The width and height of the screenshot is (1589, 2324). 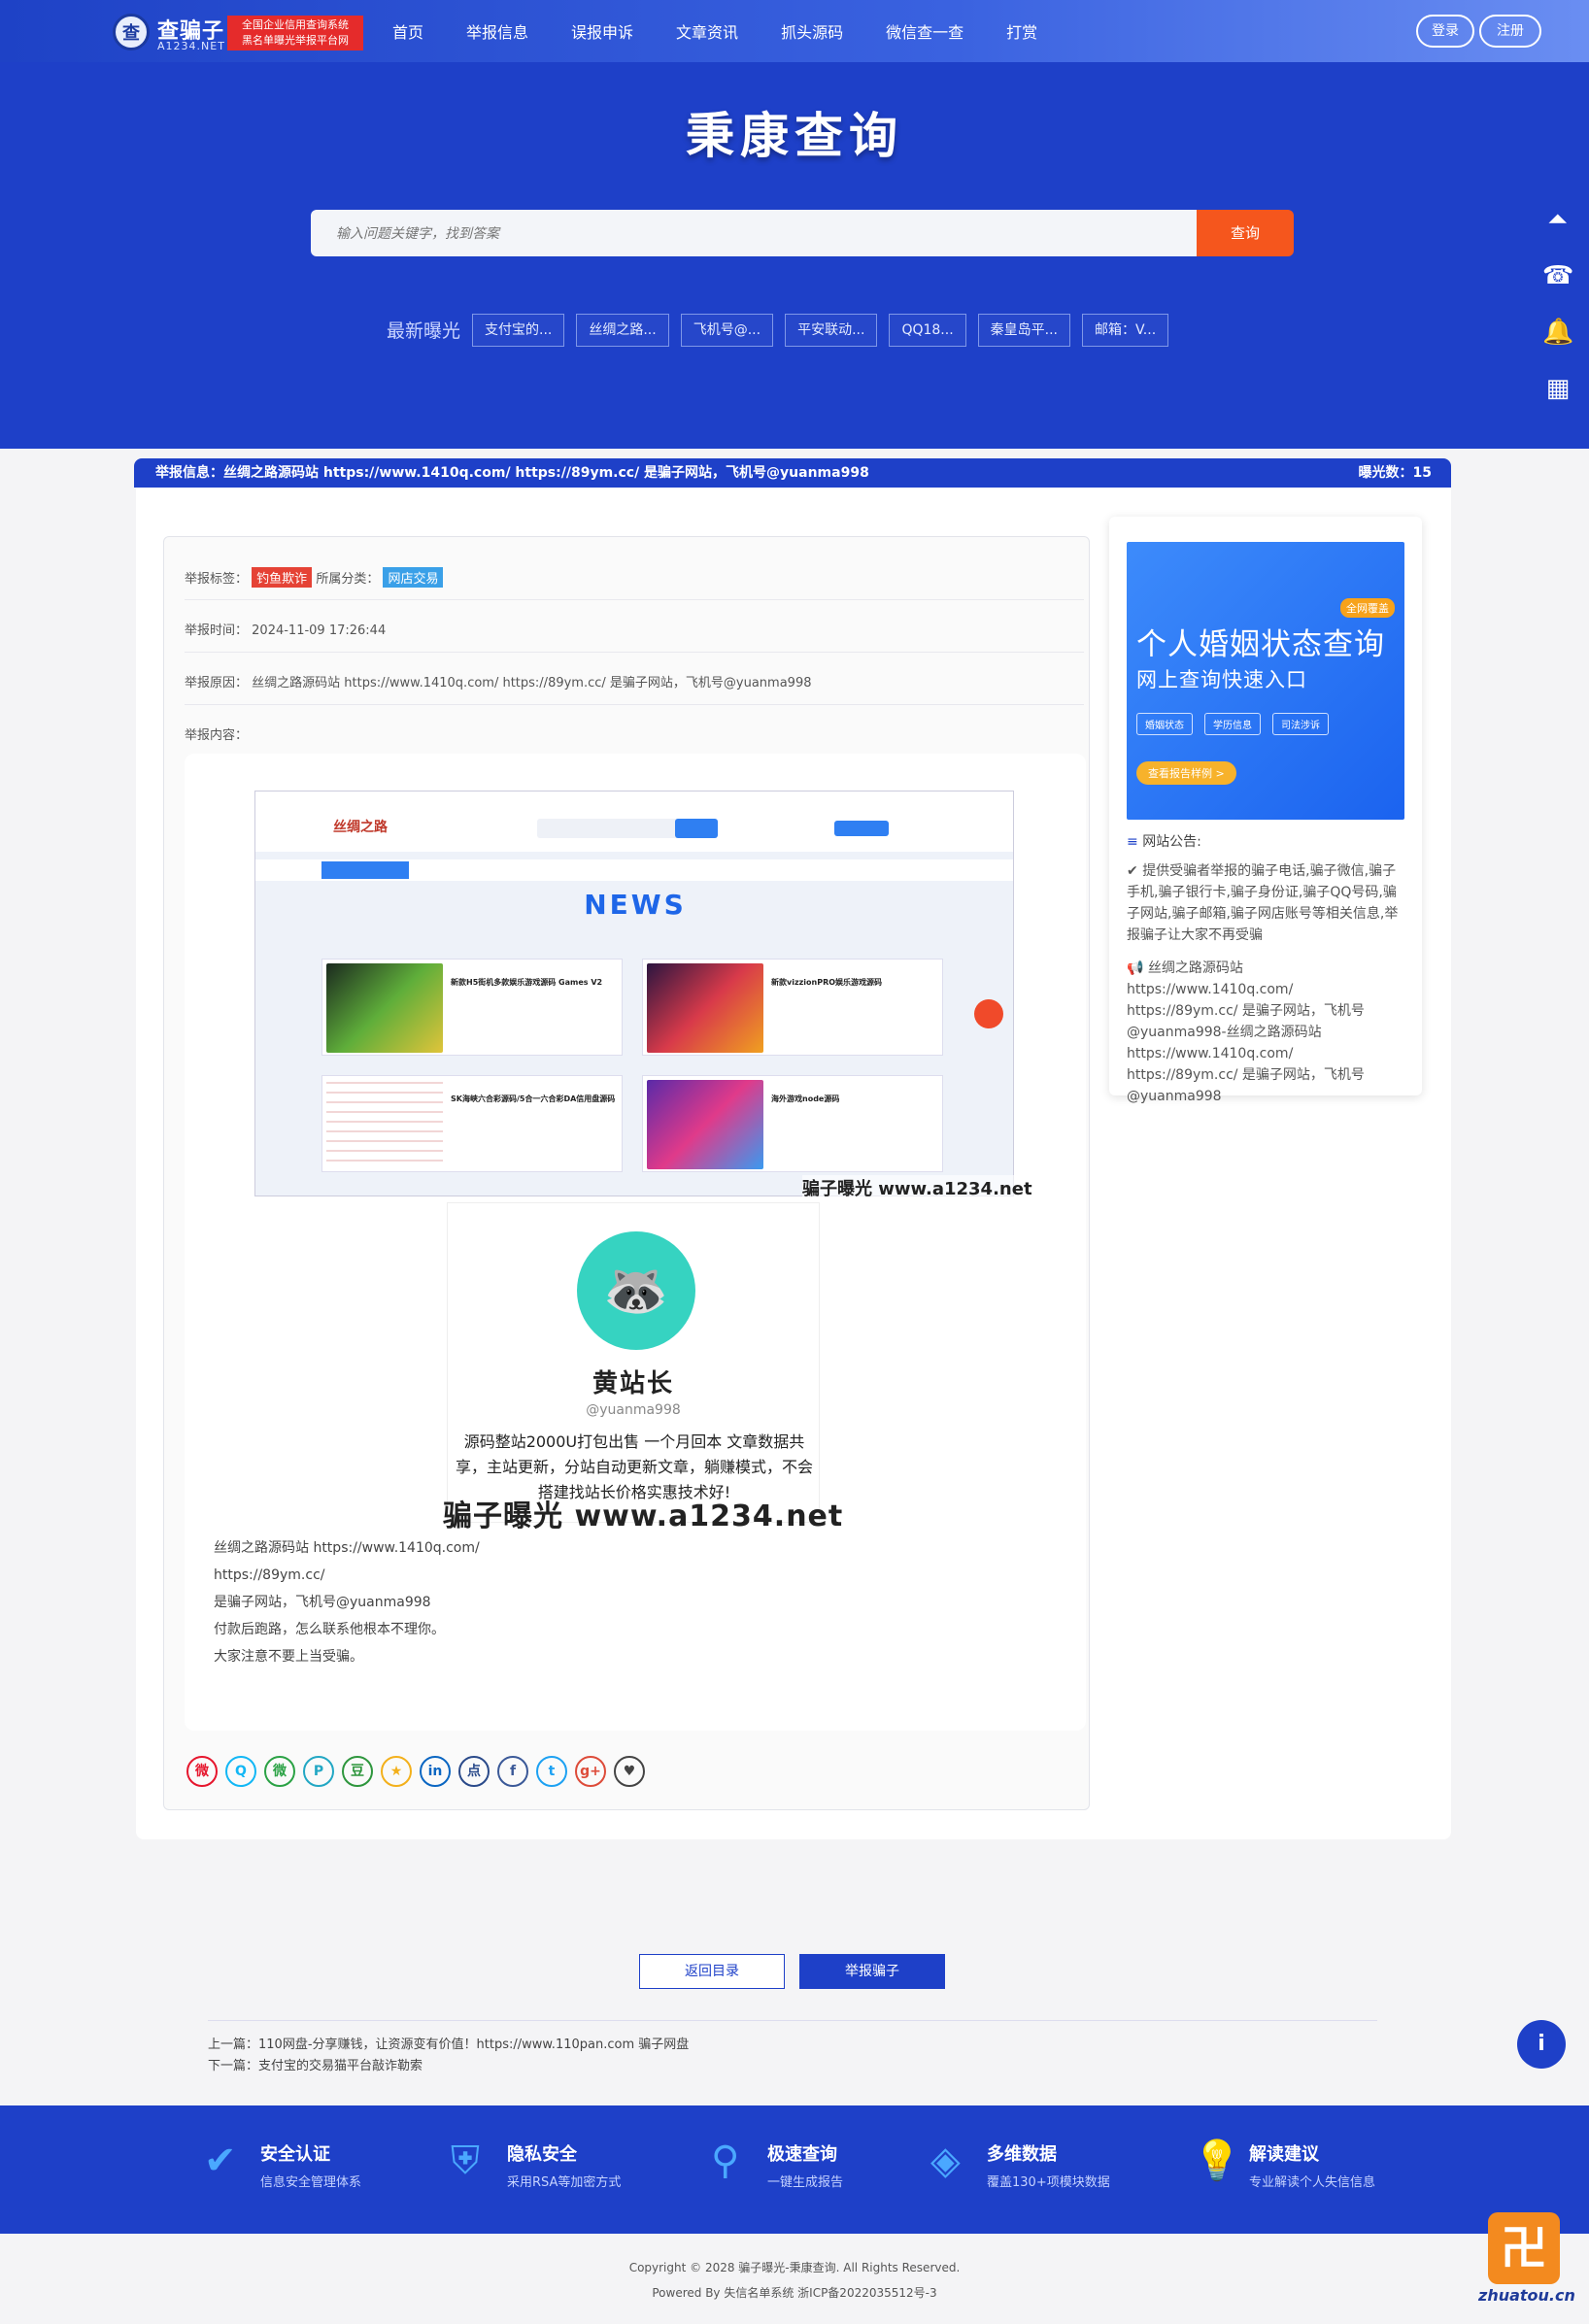 I want to click on search-icon: ⚲, so click(x=725, y=2161).